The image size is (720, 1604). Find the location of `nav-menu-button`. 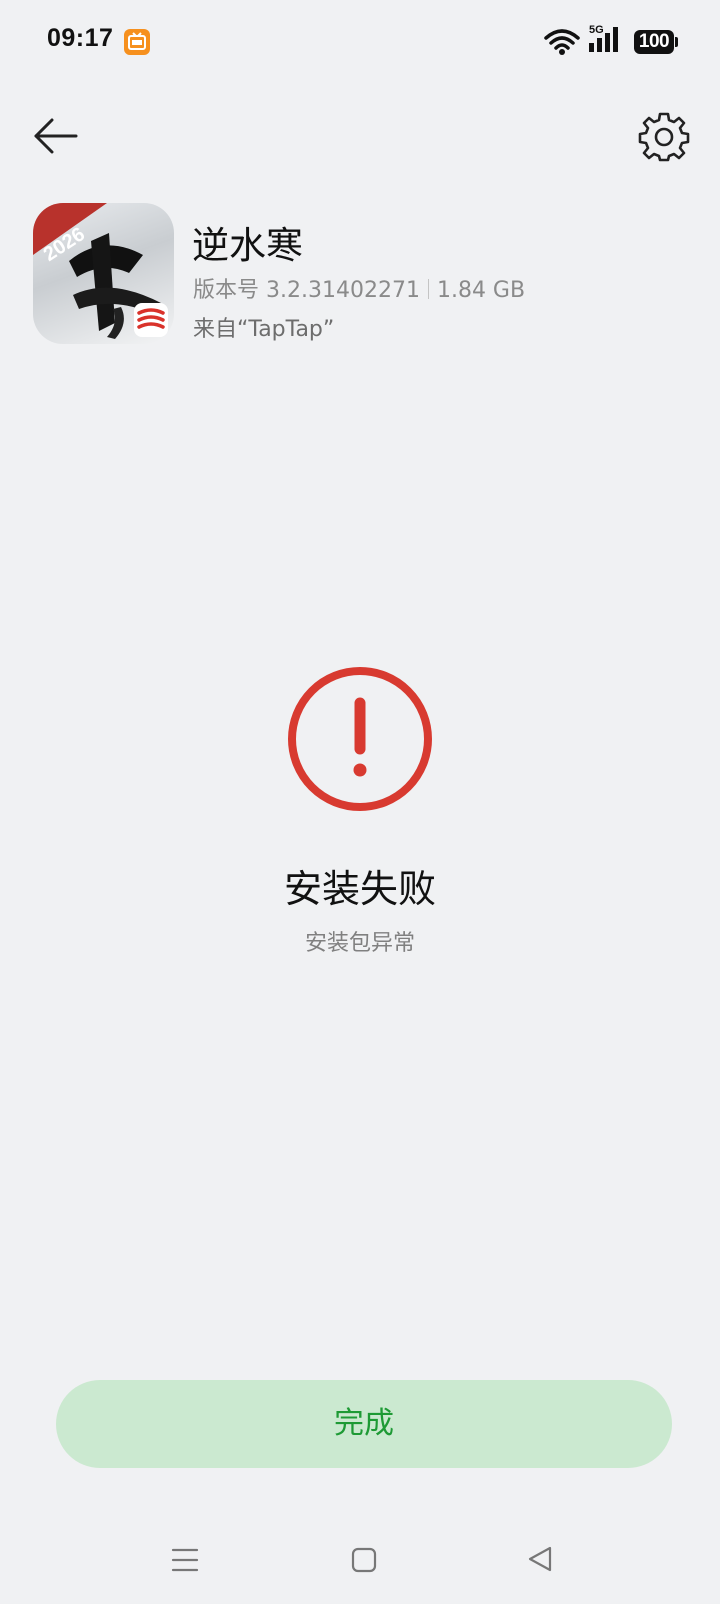

nav-menu-button is located at coordinates (185, 1562).